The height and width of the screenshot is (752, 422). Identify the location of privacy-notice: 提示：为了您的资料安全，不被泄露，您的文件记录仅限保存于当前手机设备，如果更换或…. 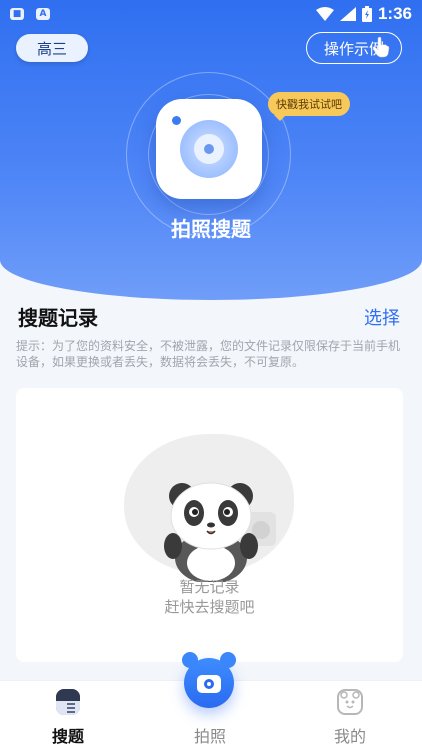
(208, 354).